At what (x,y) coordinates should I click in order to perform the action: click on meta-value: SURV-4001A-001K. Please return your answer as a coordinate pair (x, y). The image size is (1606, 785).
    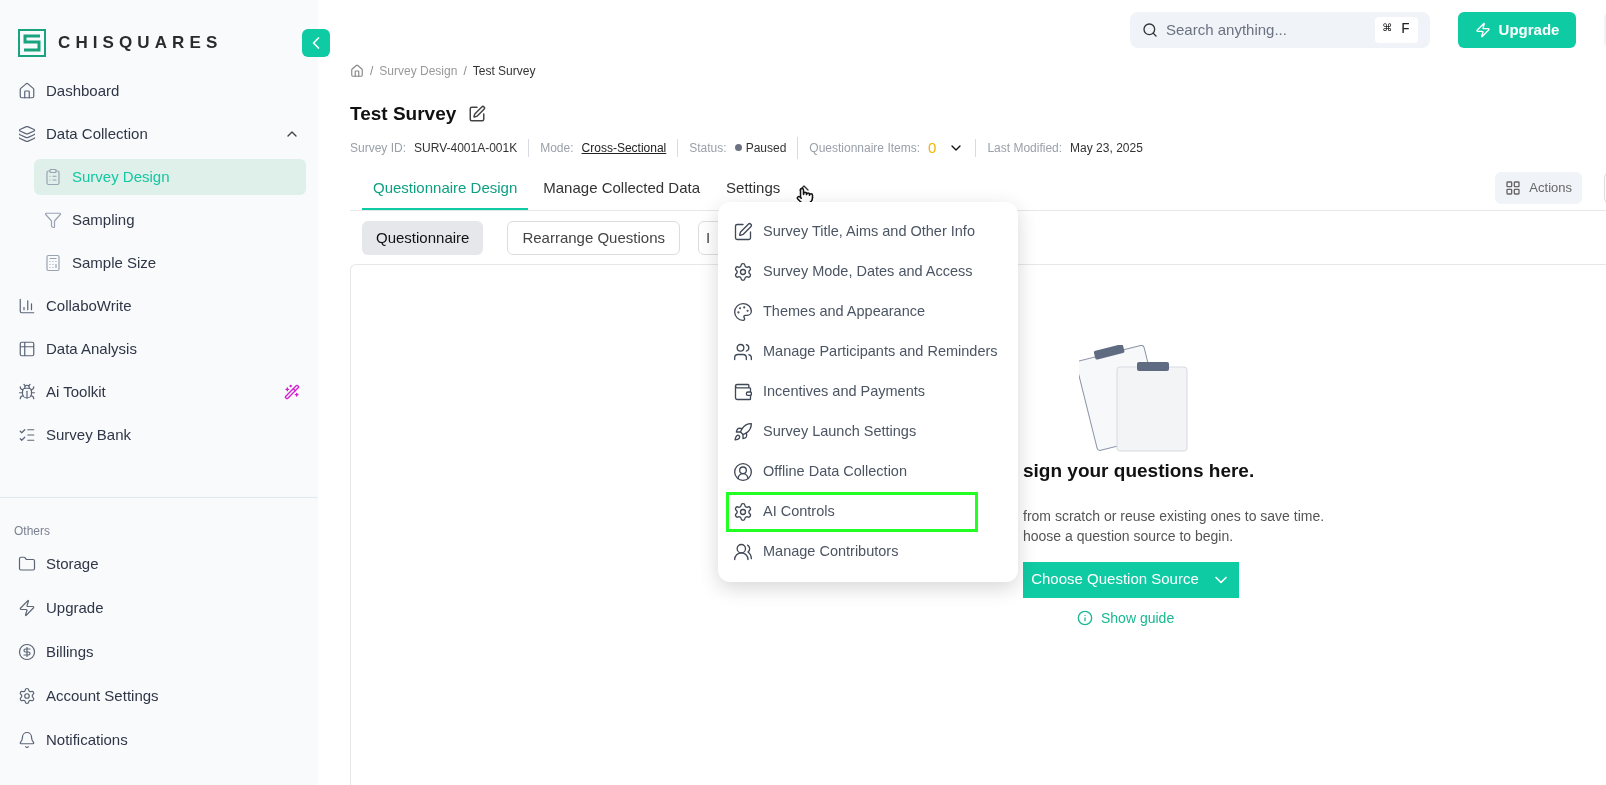
    Looking at the image, I should click on (466, 148).